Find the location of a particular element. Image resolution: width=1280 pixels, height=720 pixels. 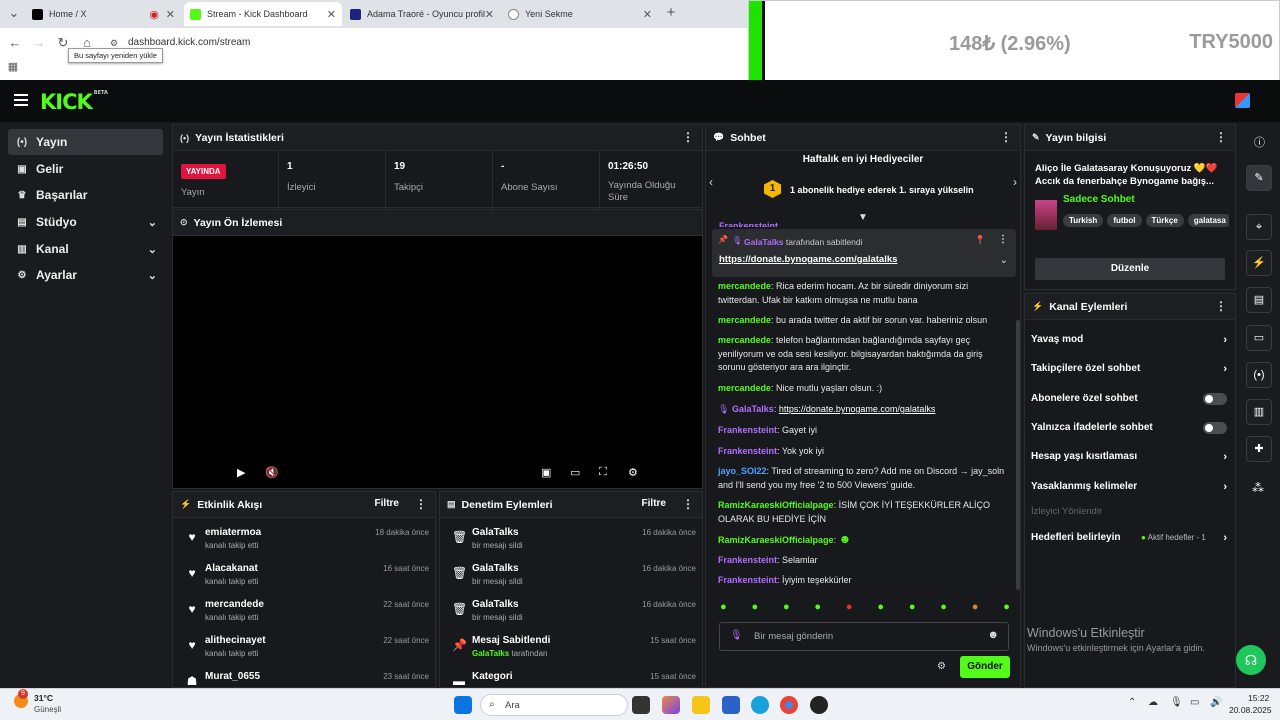

tab-adama: Adama Traoré - Oyuncu profili 2... ✕ is located at coordinates (422, 14).